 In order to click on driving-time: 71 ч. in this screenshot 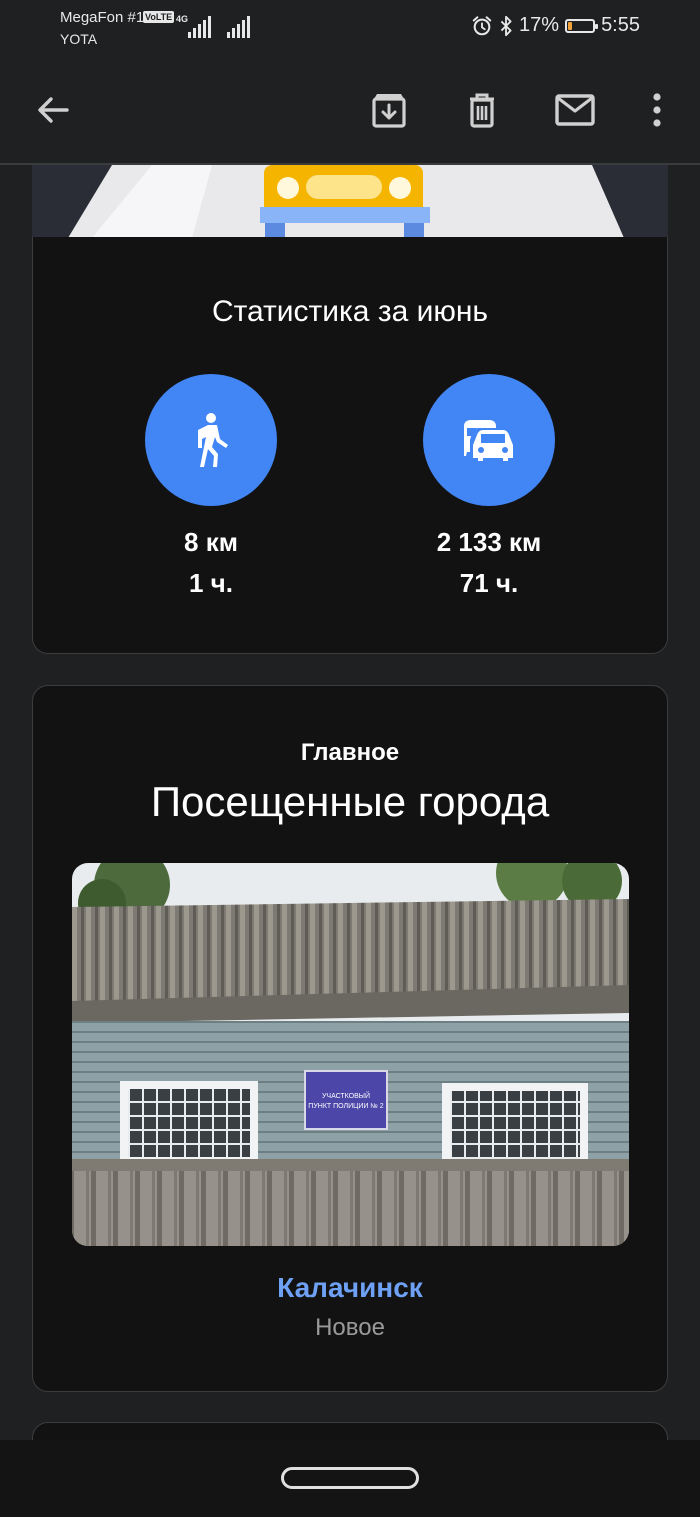, I will do `click(489, 583)`.